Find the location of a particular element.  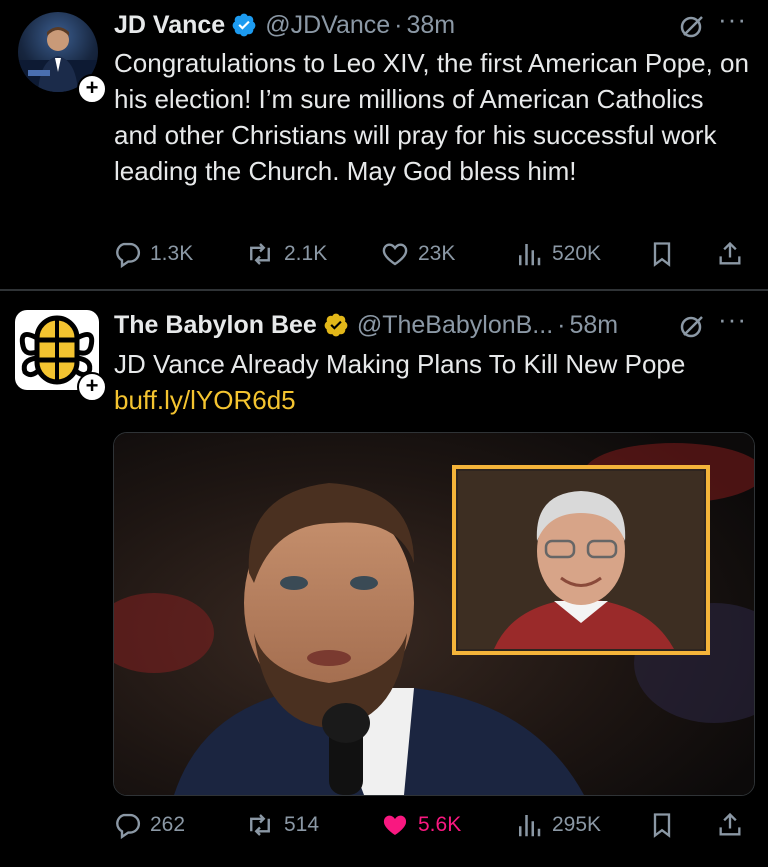

like-count: 23K is located at coordinates (437, 253).